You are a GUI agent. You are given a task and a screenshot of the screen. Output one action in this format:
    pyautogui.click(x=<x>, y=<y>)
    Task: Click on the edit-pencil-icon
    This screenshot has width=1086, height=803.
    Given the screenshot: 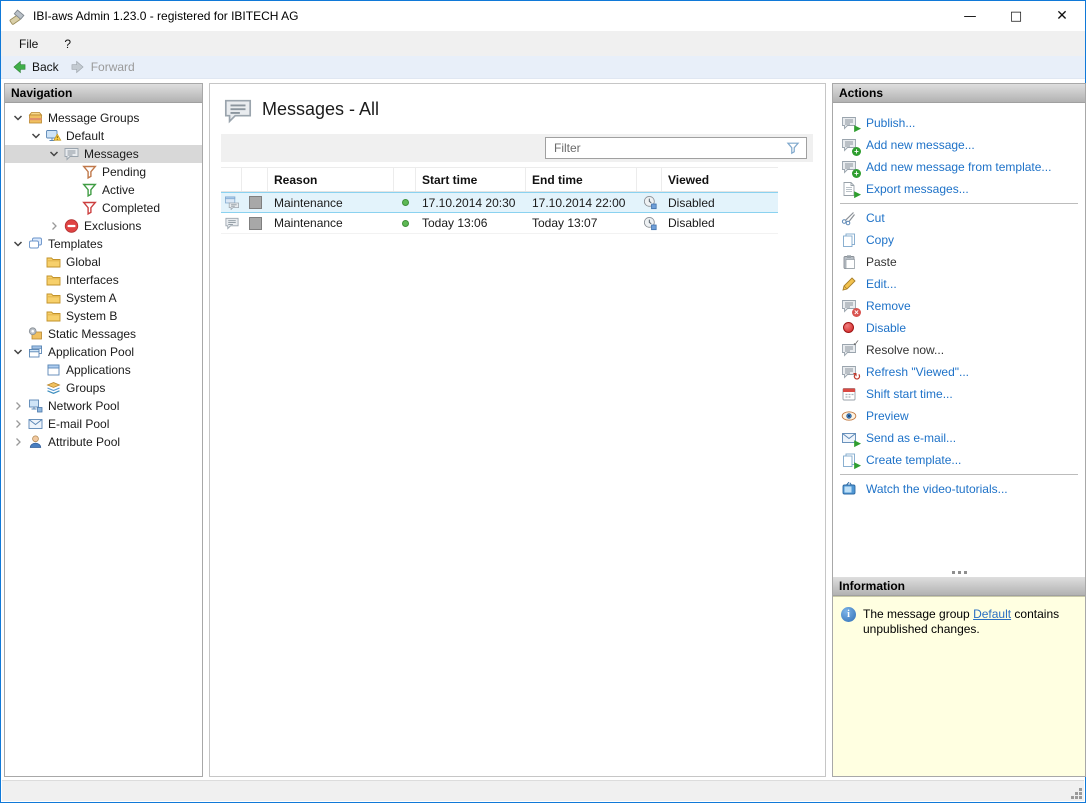 What is the action you would take?
    pyautogui.click(x=849, y=284)
    